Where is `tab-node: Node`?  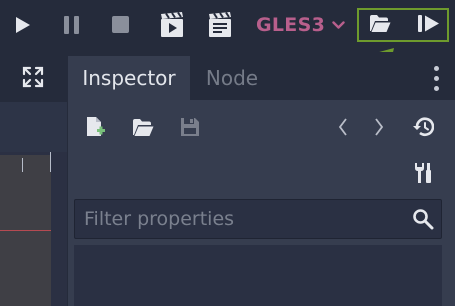
tab-node: Node is located at coordinates (232, 78).